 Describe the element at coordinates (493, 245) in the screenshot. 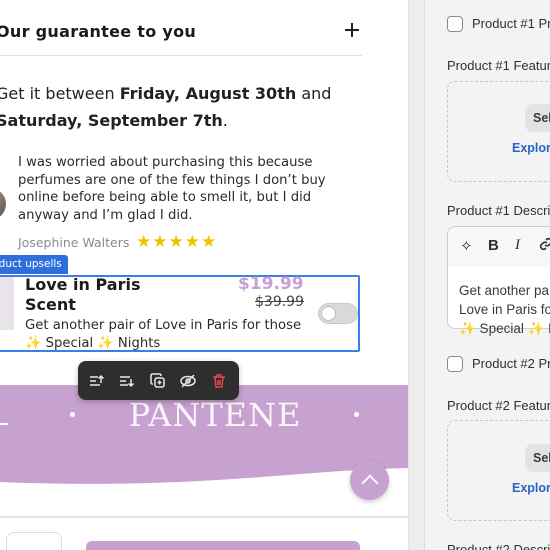

I see `bold-icon: B` at that location.